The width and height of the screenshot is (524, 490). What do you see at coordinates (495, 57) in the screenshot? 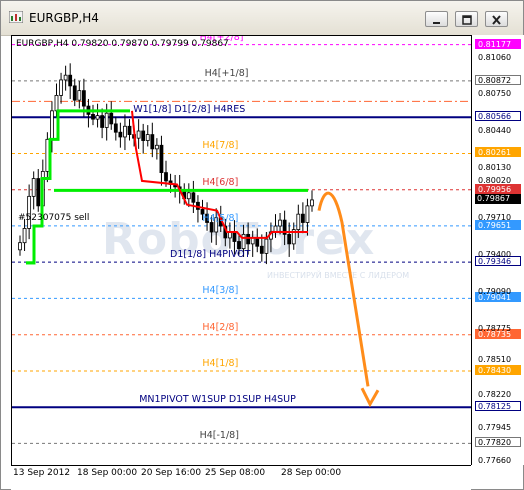
I see `price-tick-label: 0.81060` at bounding box center [495, 57].